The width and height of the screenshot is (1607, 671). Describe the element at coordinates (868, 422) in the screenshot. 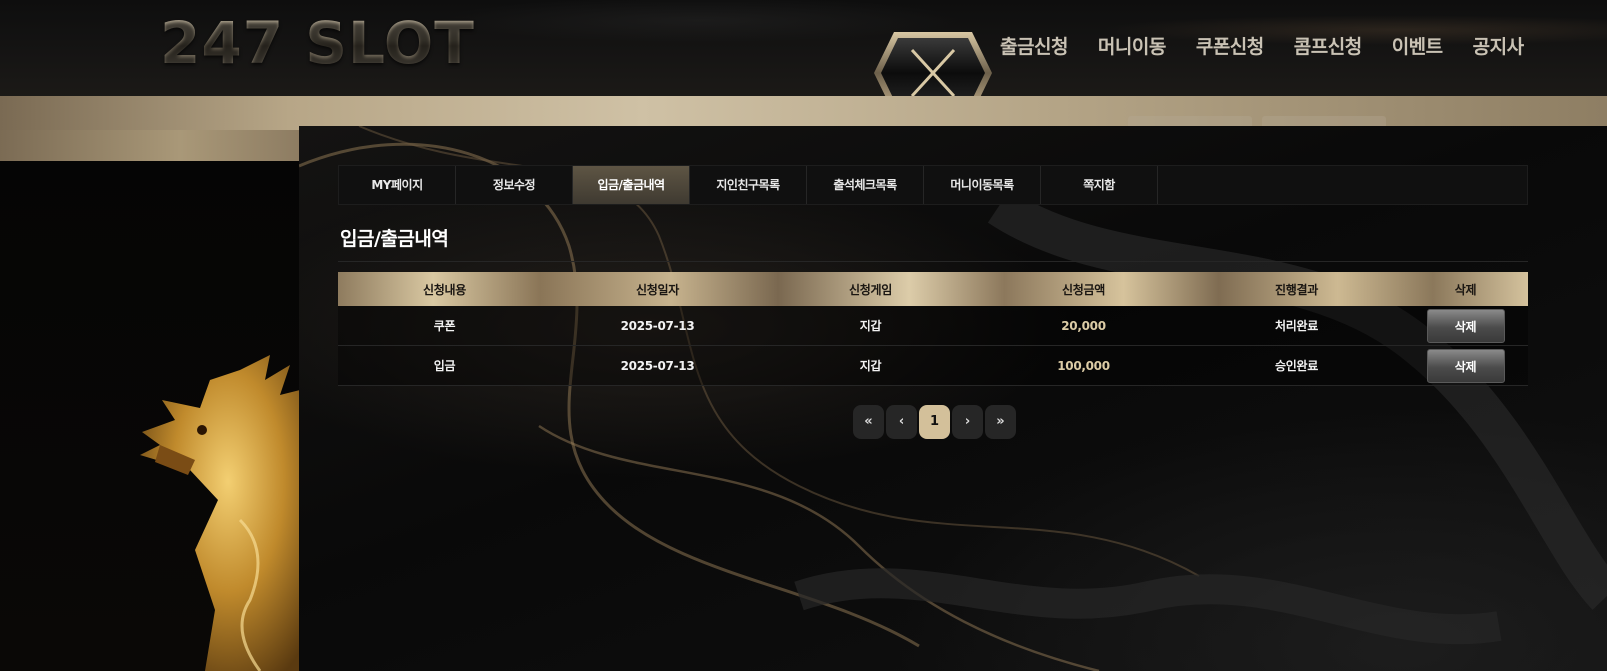

I see `first-page-button: «` at that location.